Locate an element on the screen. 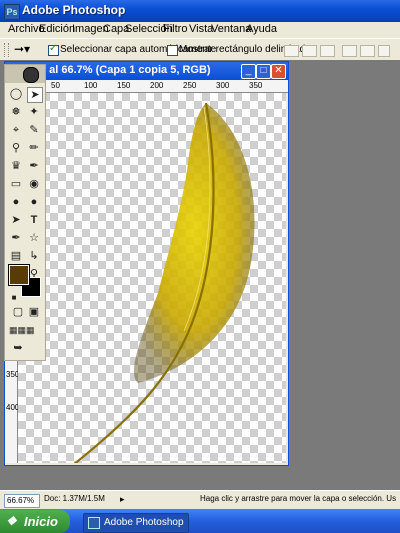 The width and height of the screenshot is (400, 533). align-top-icon is located at coordinates (291, 51).